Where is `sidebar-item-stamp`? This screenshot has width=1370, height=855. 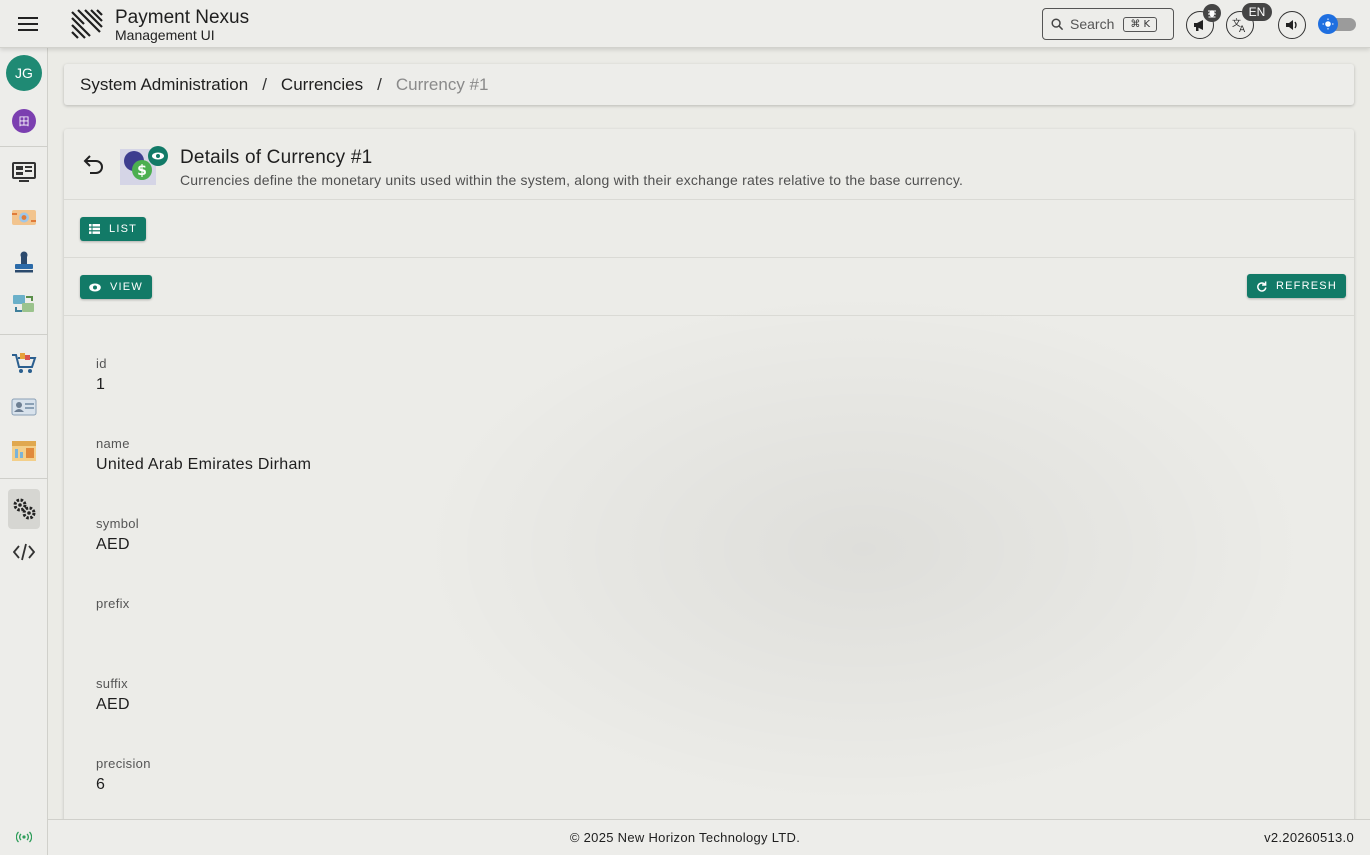 sidebar-item-stamp is located at coordinates (24, 262).